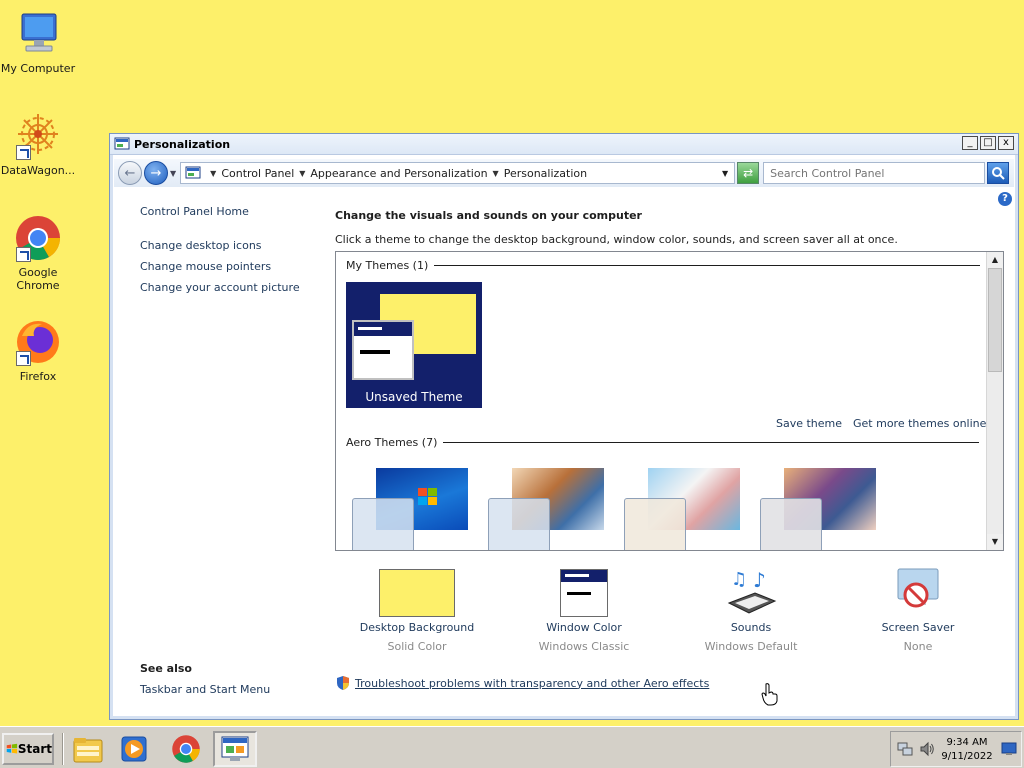 Image resolution: width=1024 pixels, height=768 pixels. I want to click on minimize-button: _, so click(970, 143).